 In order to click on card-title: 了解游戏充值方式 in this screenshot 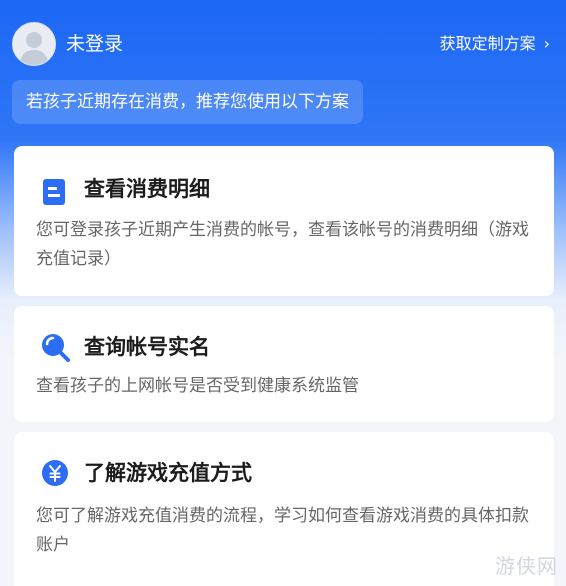, I will do `click(168, 473)`.